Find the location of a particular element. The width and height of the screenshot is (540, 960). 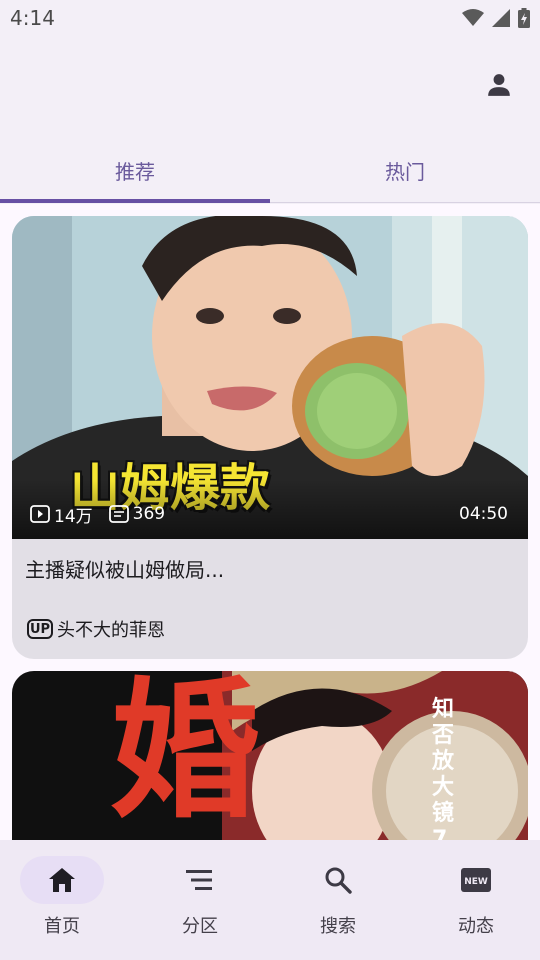

tab-popular: 热门 is located at coordinates (405, 170).